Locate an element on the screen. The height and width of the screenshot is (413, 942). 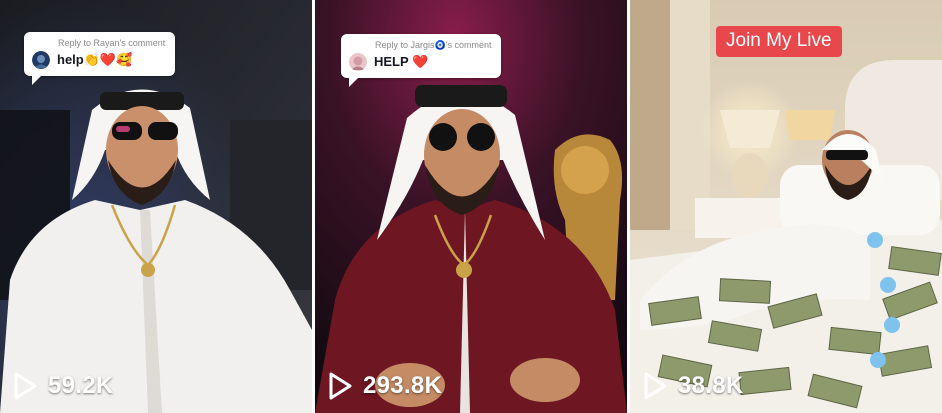
view-counter: 293.8K is located at coordinates (384, 386).